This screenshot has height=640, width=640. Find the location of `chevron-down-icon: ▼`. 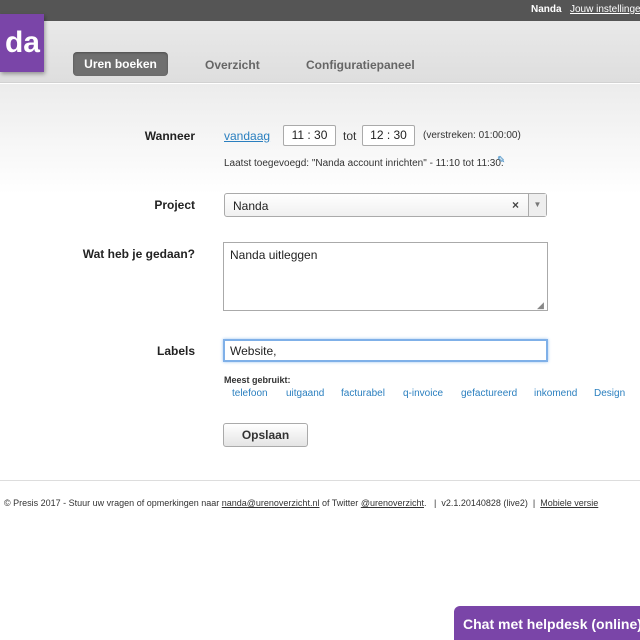

chevron-down-icon: ▼ is located at coordinates (537, 205).